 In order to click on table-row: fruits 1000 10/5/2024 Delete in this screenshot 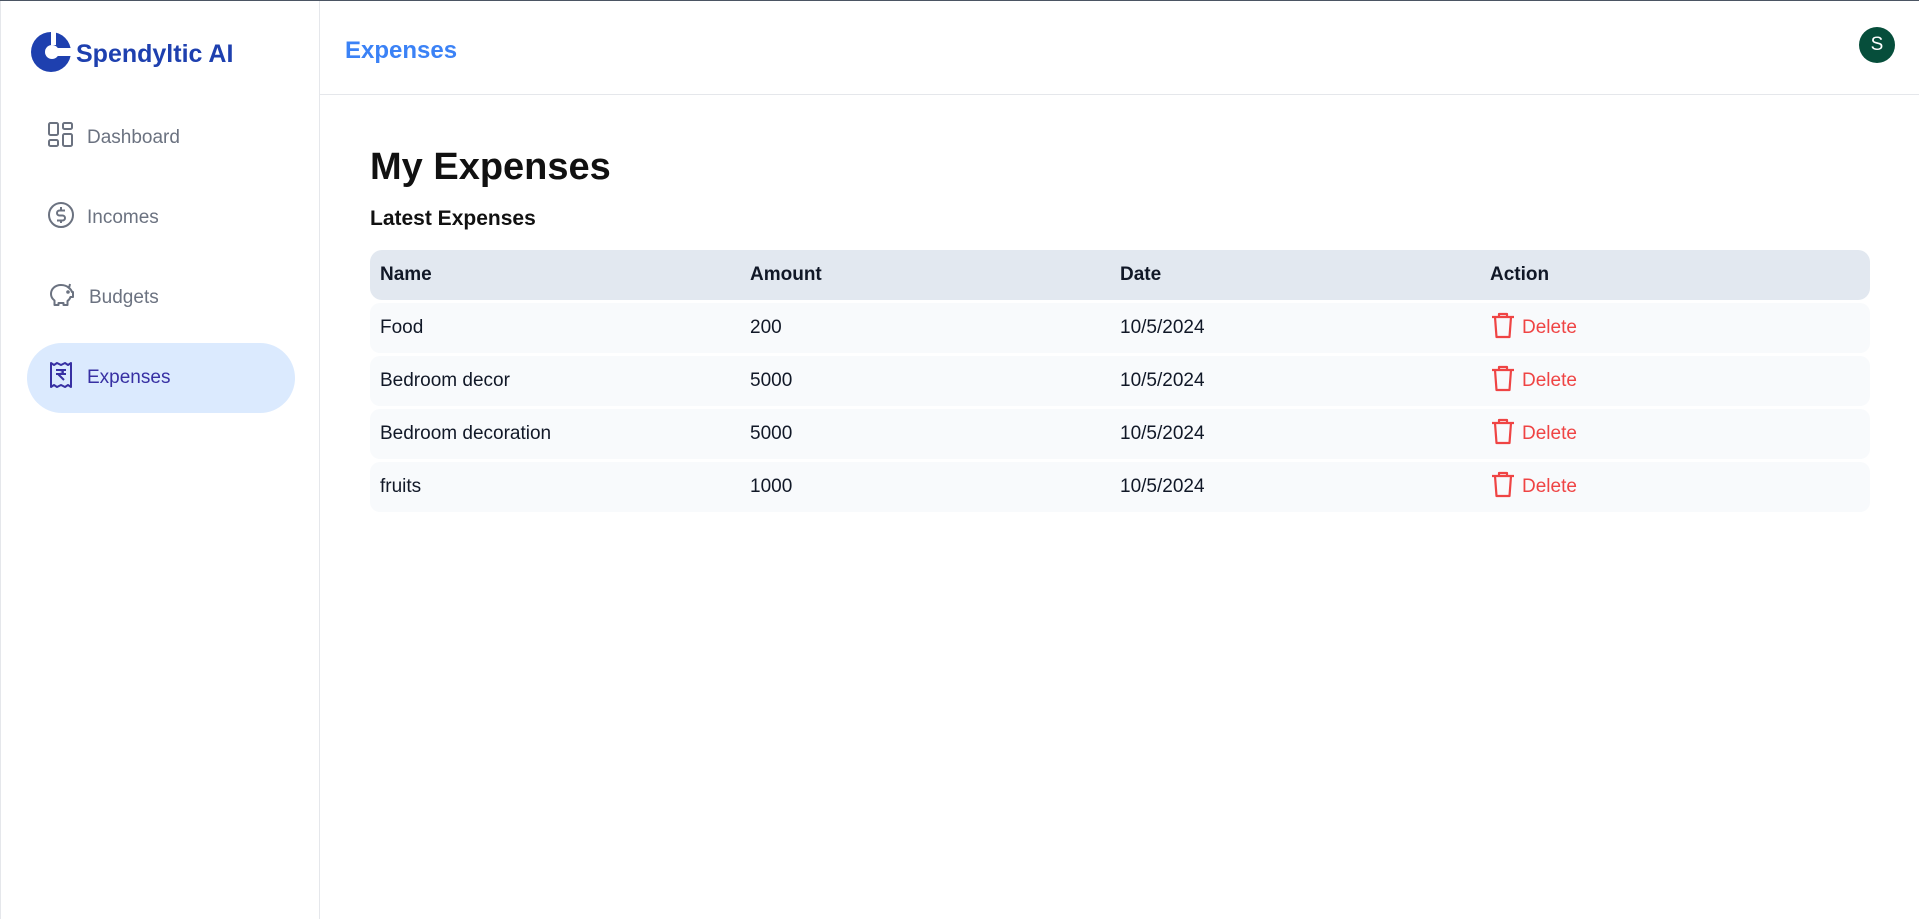, I will do `click(1120, 487)`.